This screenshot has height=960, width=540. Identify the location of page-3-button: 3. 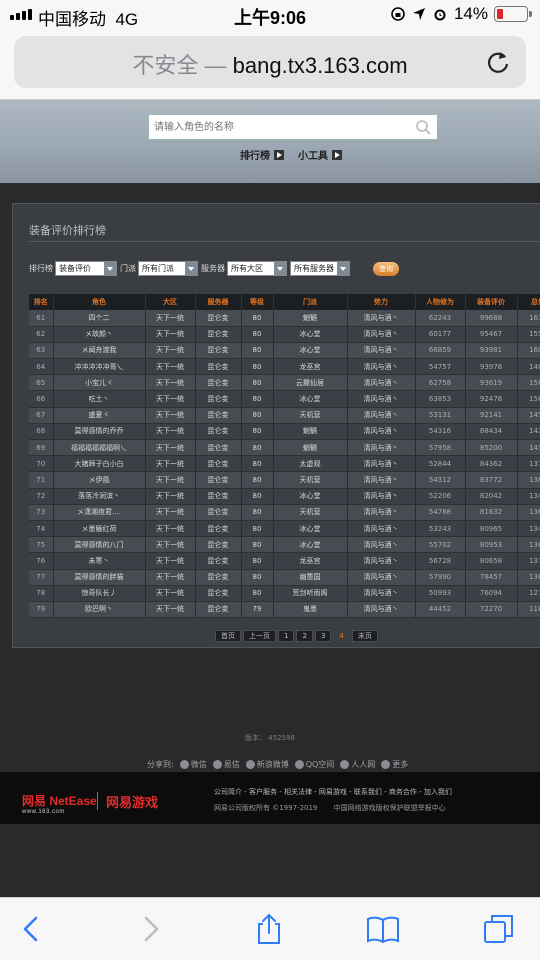
(323, 636).